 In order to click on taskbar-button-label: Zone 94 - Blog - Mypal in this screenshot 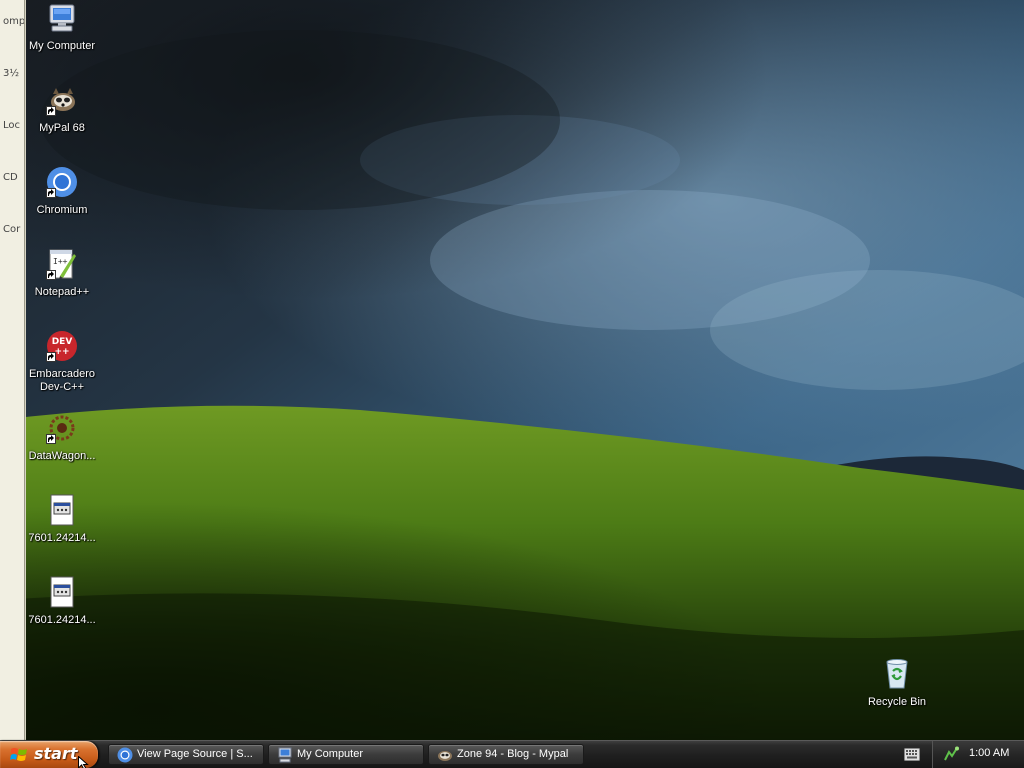, I will do `click(513, 754)`.